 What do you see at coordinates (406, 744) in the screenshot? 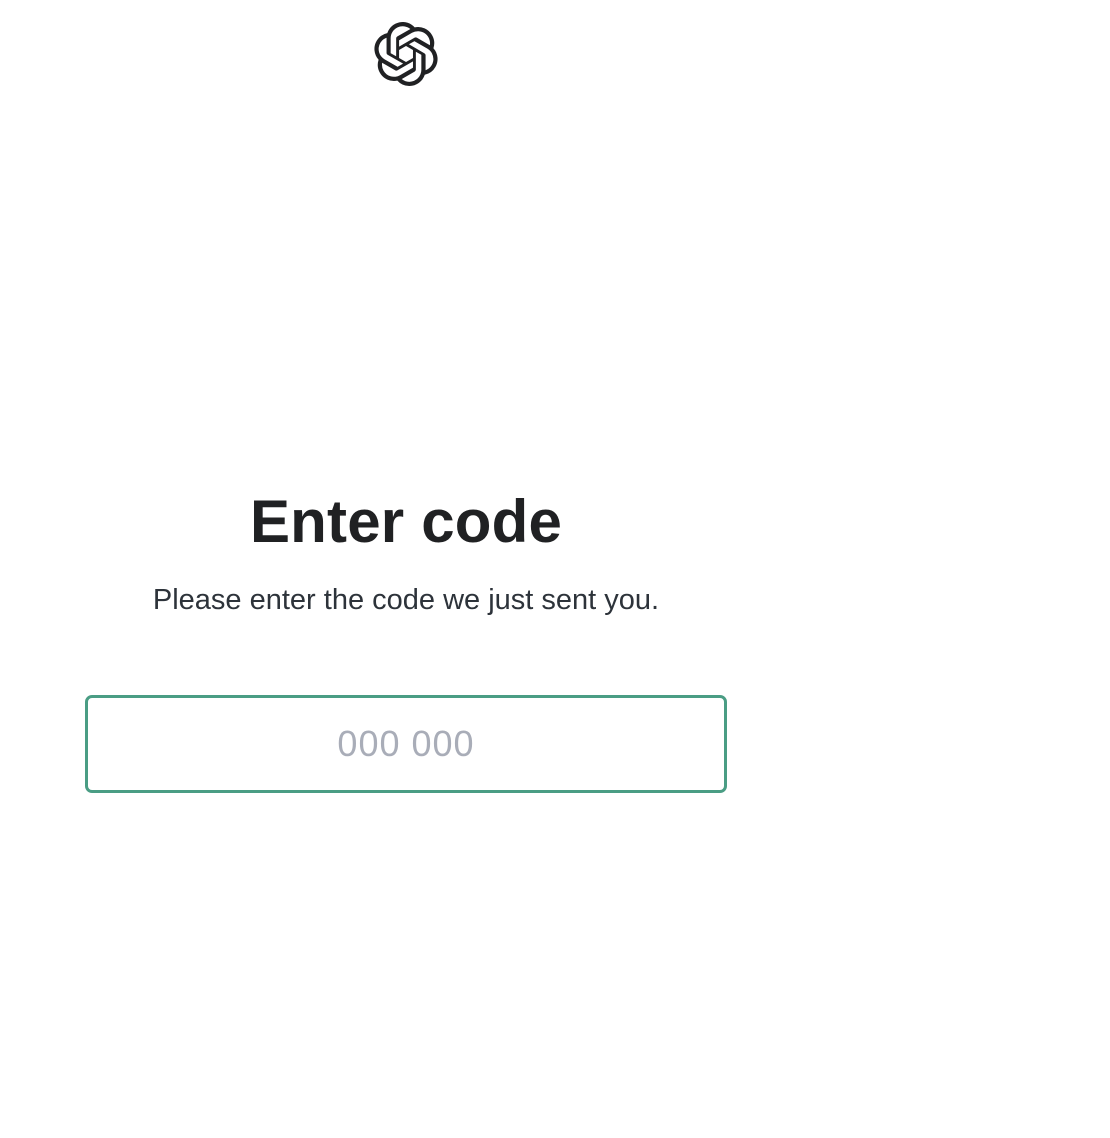
I see `verification-code-input` at bounding box center [406, 744].